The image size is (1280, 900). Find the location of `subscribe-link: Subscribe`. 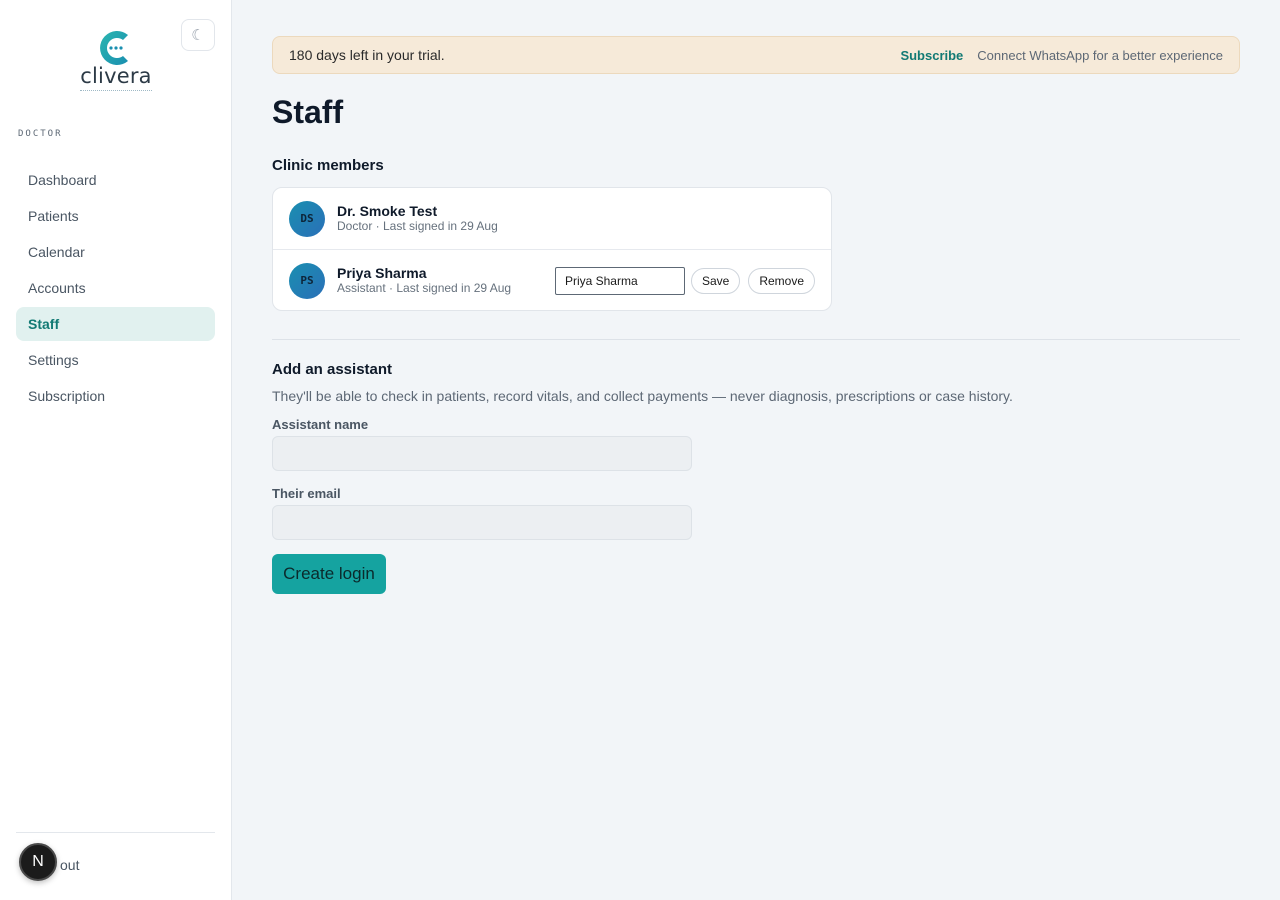

subscribe-link: Subscribe is located at coordinates (931, 55).